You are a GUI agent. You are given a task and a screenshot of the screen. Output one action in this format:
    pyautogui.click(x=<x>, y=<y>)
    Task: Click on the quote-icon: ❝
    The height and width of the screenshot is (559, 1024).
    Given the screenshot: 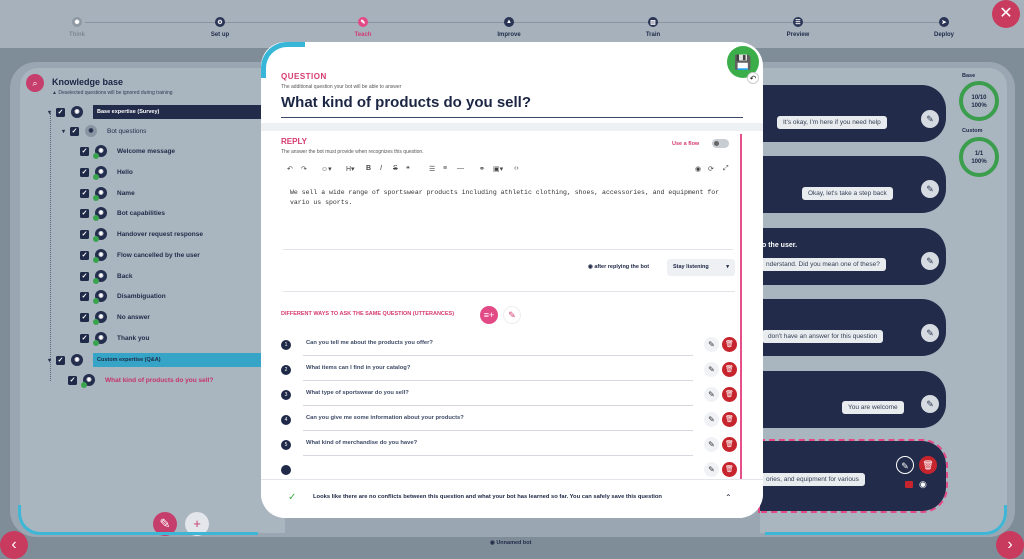 What is the action you would take?
    pyautogui.click(x=408, y=169)
    